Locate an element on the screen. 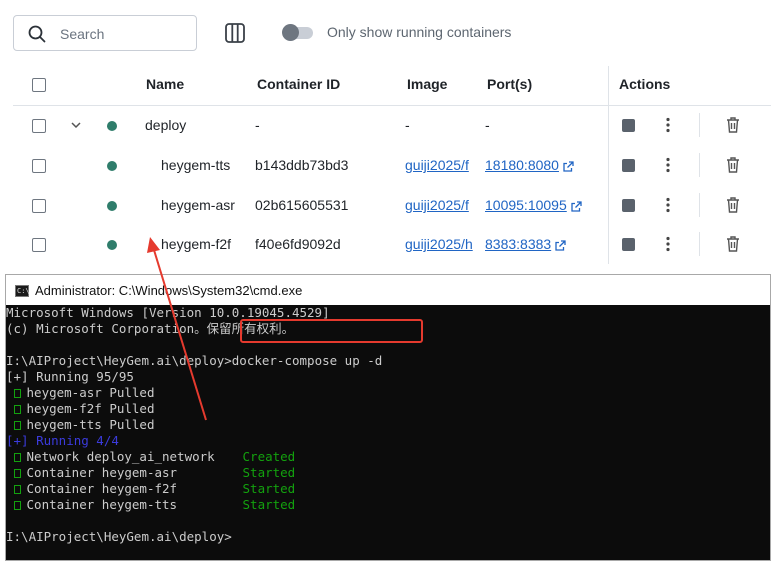 This screenshot has width=771, height=561. columns-icon is located at coordinates (235, 33).